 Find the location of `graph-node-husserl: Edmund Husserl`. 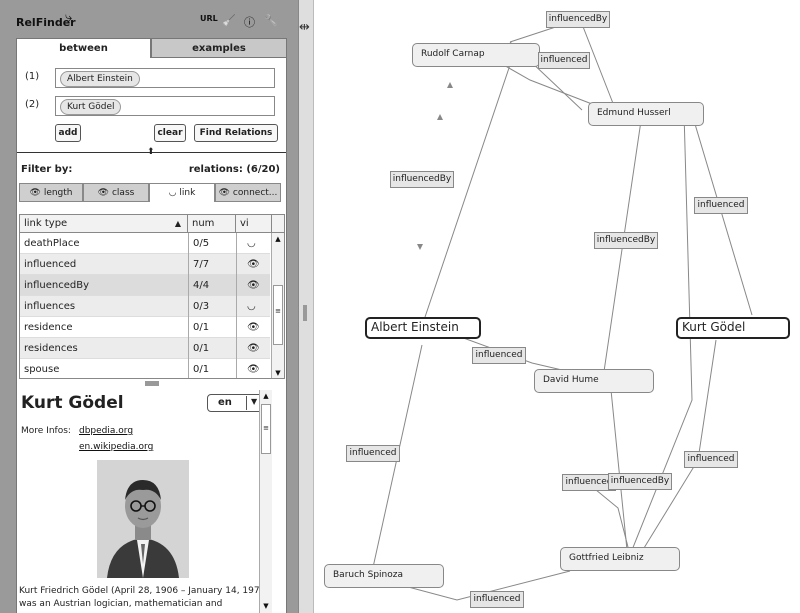

graph-node-husserl: Edmund Husserl is located at coordinates (646, 114).